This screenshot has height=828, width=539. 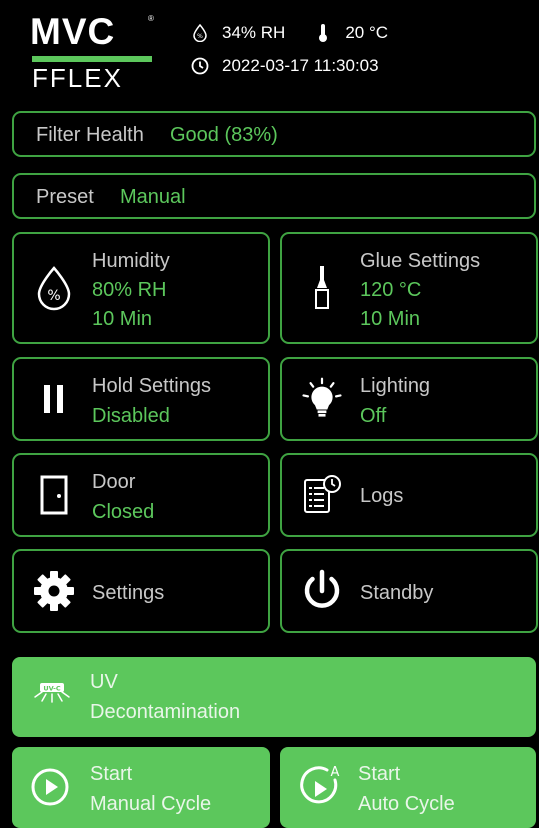 I want to click on preset-label: Preset, so click(x=65, y=197).